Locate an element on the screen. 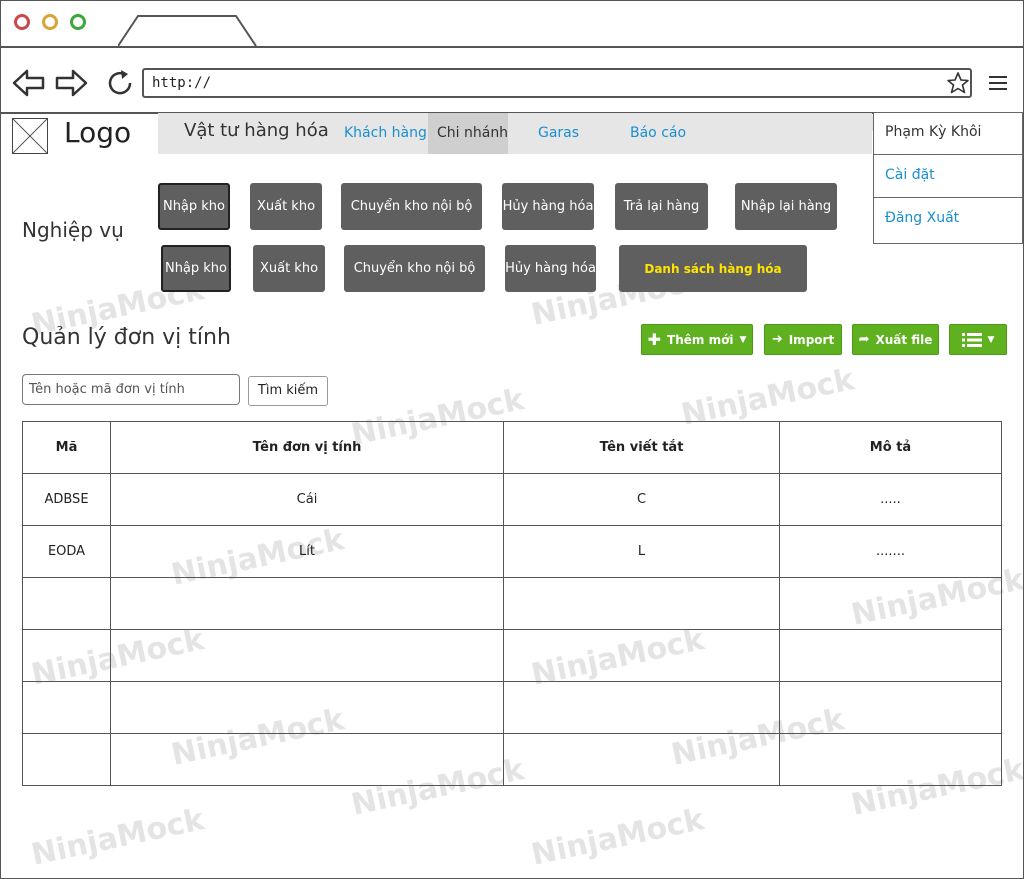 Image resolution: width=1024 pixels, height=879 pixels. user-menu-logout: Đăng Xuất is located at coordinates (948, 219).